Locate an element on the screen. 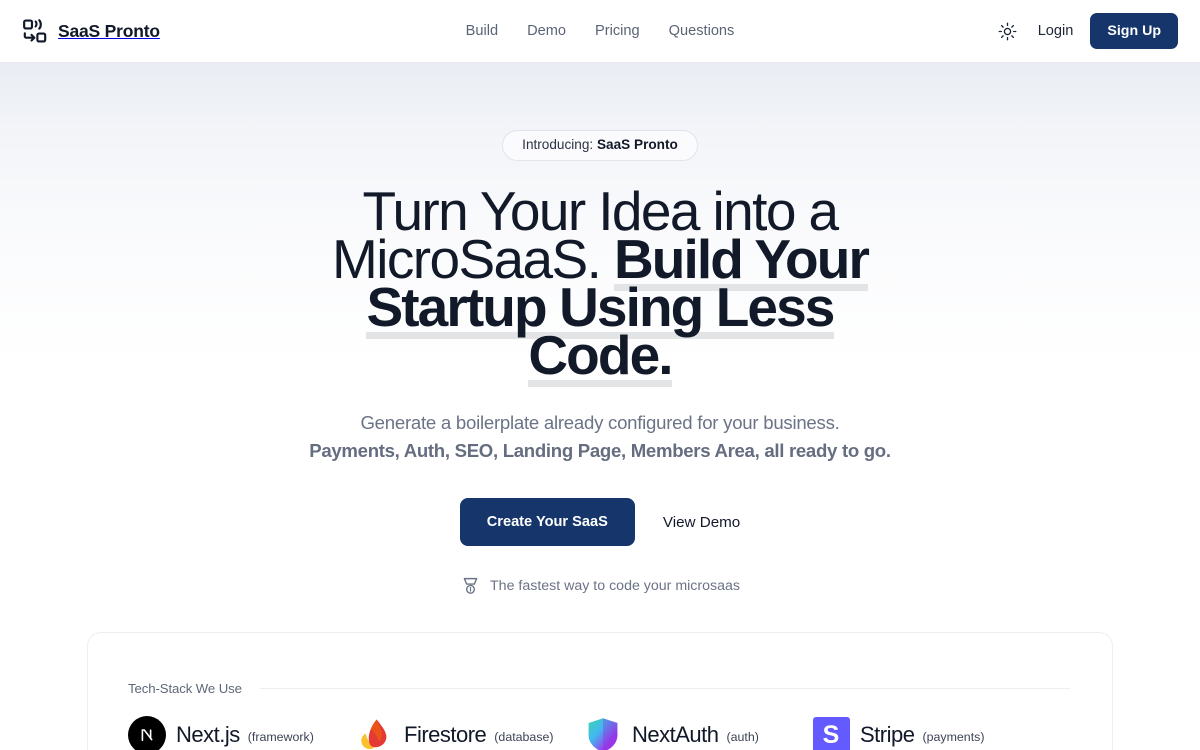 This screenshot has height=750, width=1200. tech-tag-firestore: (database) is located at coordinates (524, 737).